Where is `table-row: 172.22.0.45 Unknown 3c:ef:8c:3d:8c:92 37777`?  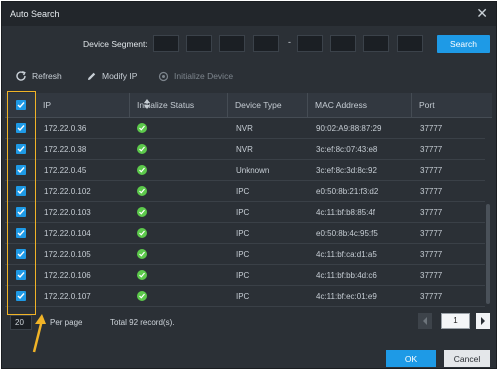 table-row: 172.22.0.45 Unknown 3c:ef:8c:3d:8c:92 37777 is located at coordinates (245, 170).